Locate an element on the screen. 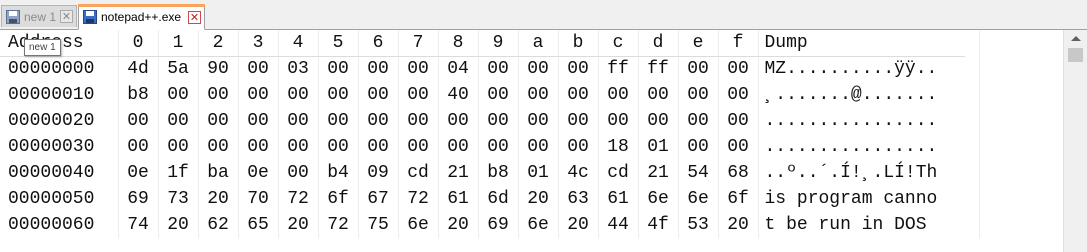 The width and height of the screenshot is (1087, 252). hex-byte: 44 is located at coordinates (618, 225).